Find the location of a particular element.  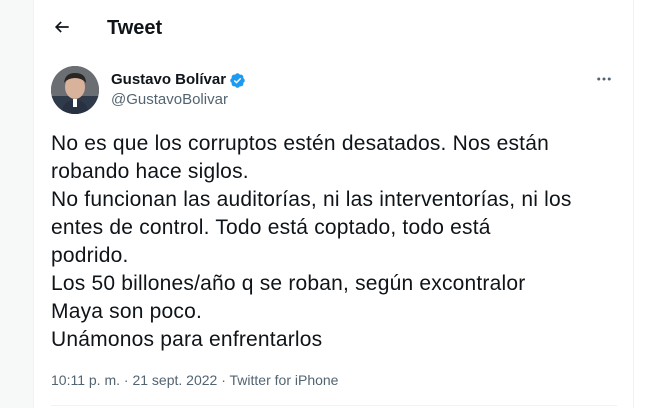

name-row: Gustavo Bolívar is located at coordinates (178, 80).